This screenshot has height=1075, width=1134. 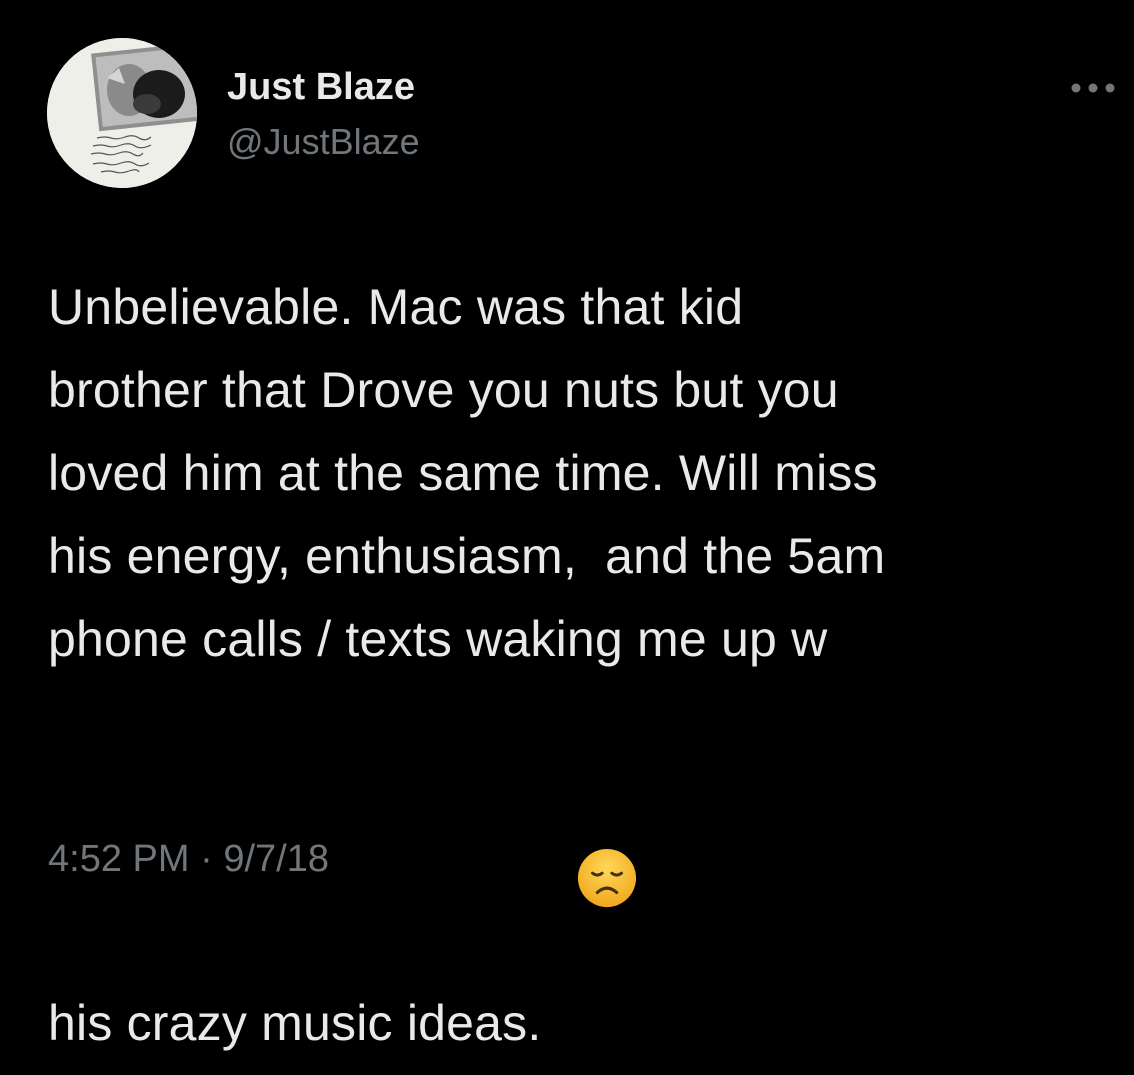 I want to click on more-options-button, so click(x=1093, y=88).